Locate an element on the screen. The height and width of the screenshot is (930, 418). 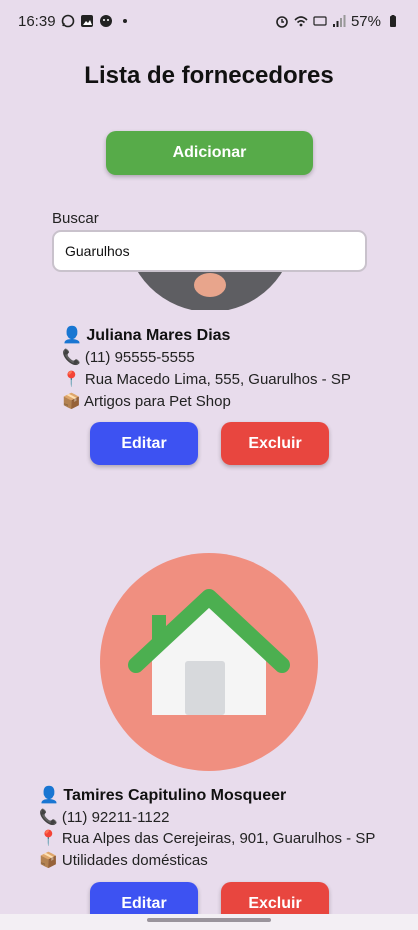
supplier-name: Tamires Capitulino Mosqueer is located at coordinates (175, 795).